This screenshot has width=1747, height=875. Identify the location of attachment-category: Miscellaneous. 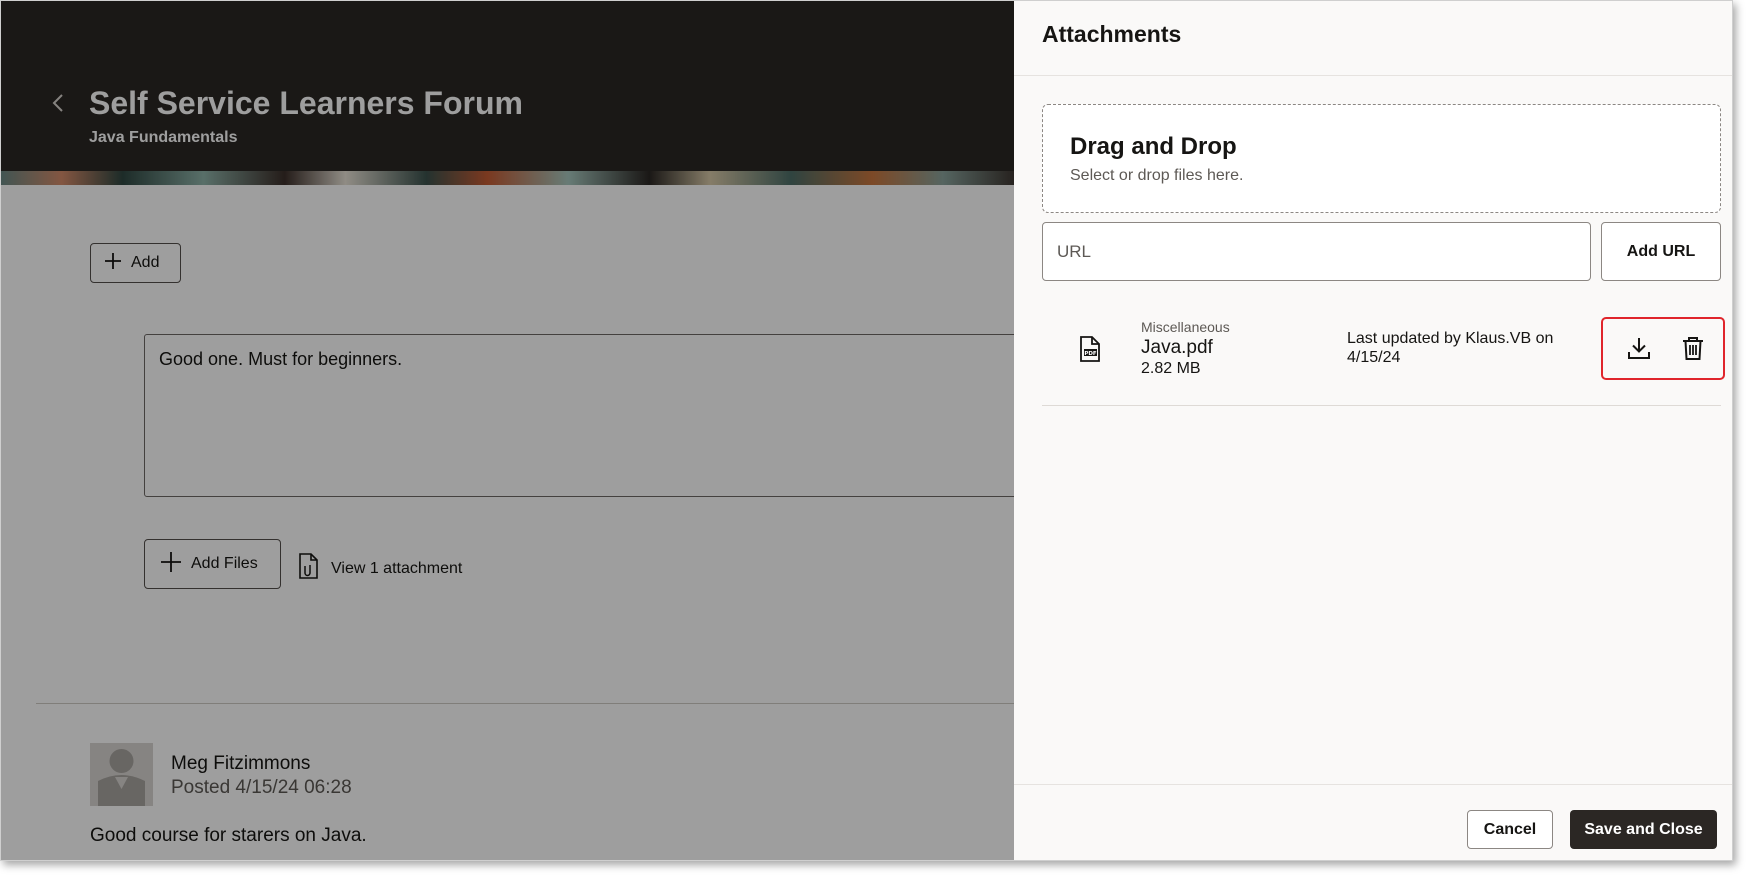
(1185, 327).